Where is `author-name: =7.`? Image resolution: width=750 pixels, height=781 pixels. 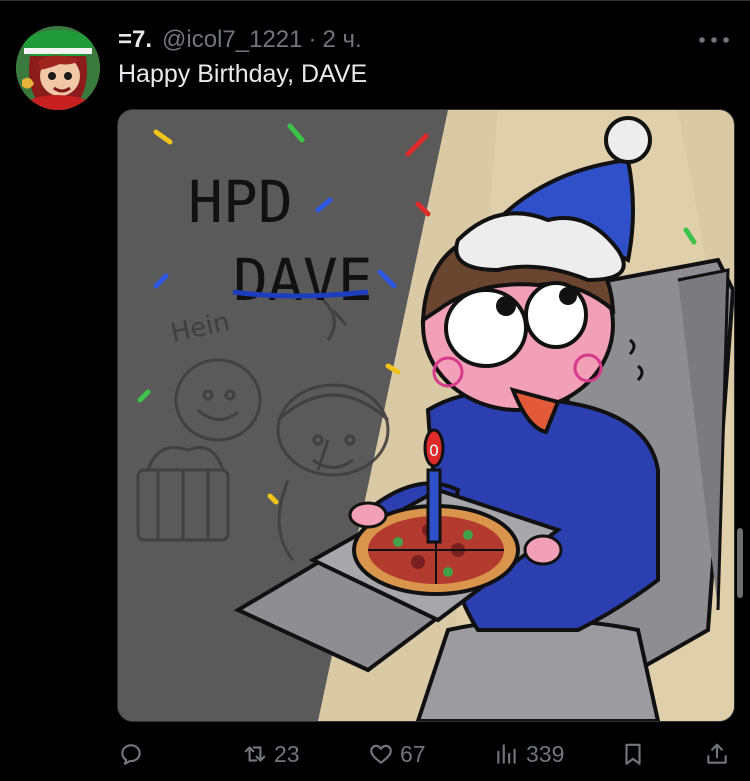
author-name: =7. is located at coordinates (135, 40).